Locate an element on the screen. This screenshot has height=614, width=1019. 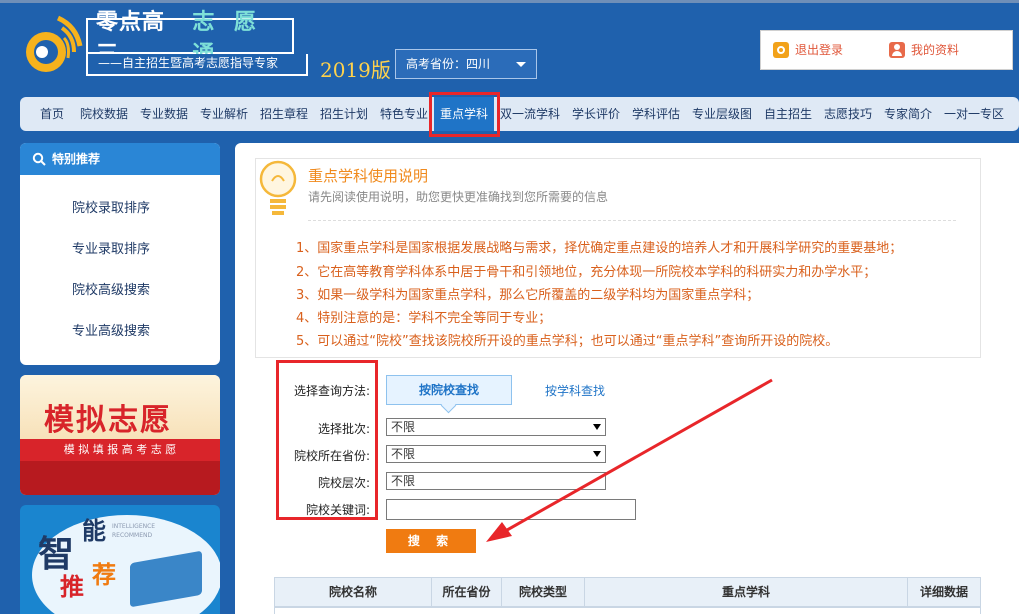
mock-banner-subtitle: 模 拟 填 报 高 考 志 愿 is located at coordinates (120, 449).